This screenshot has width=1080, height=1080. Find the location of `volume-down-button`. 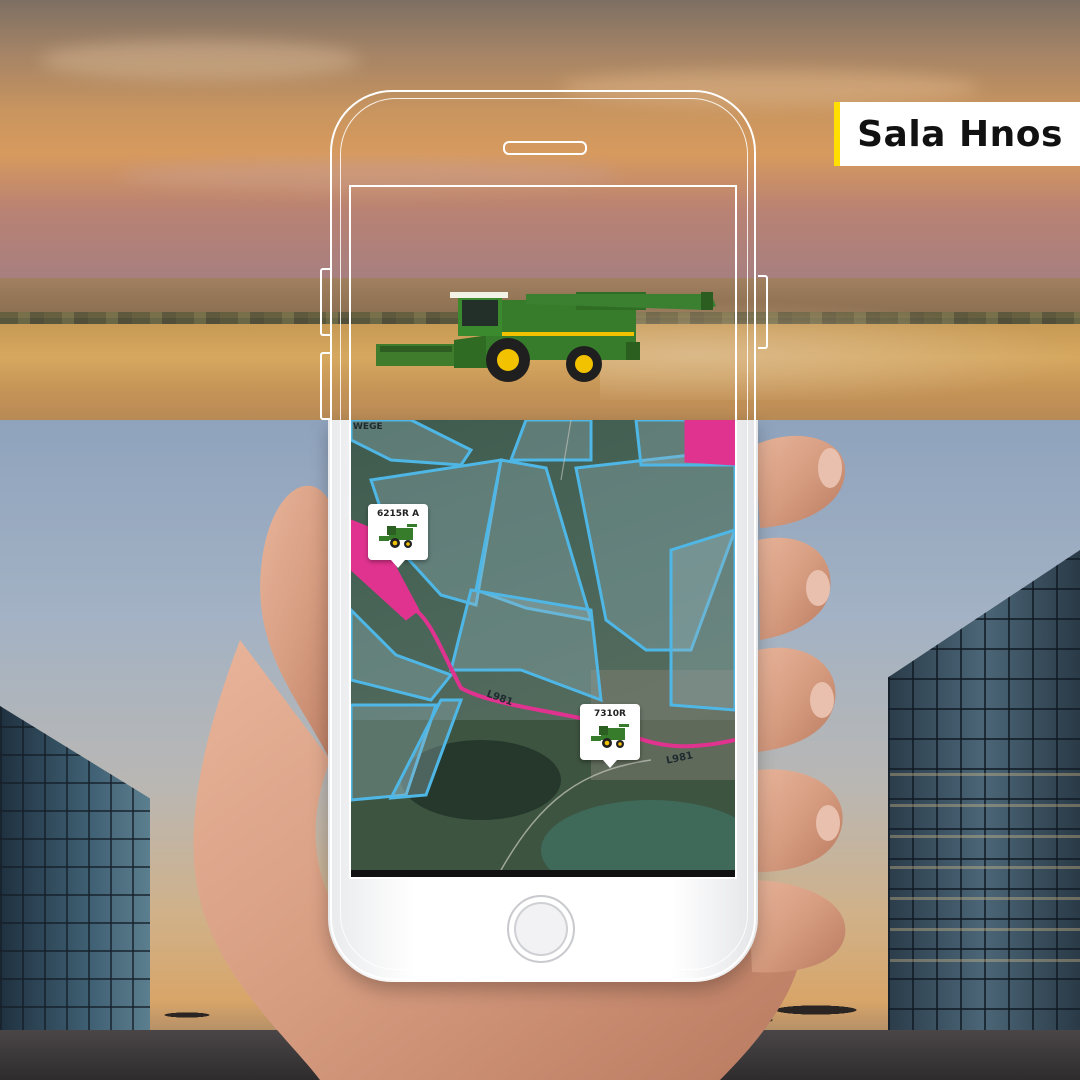

volume-down-button is located at coordinates (325, 386).